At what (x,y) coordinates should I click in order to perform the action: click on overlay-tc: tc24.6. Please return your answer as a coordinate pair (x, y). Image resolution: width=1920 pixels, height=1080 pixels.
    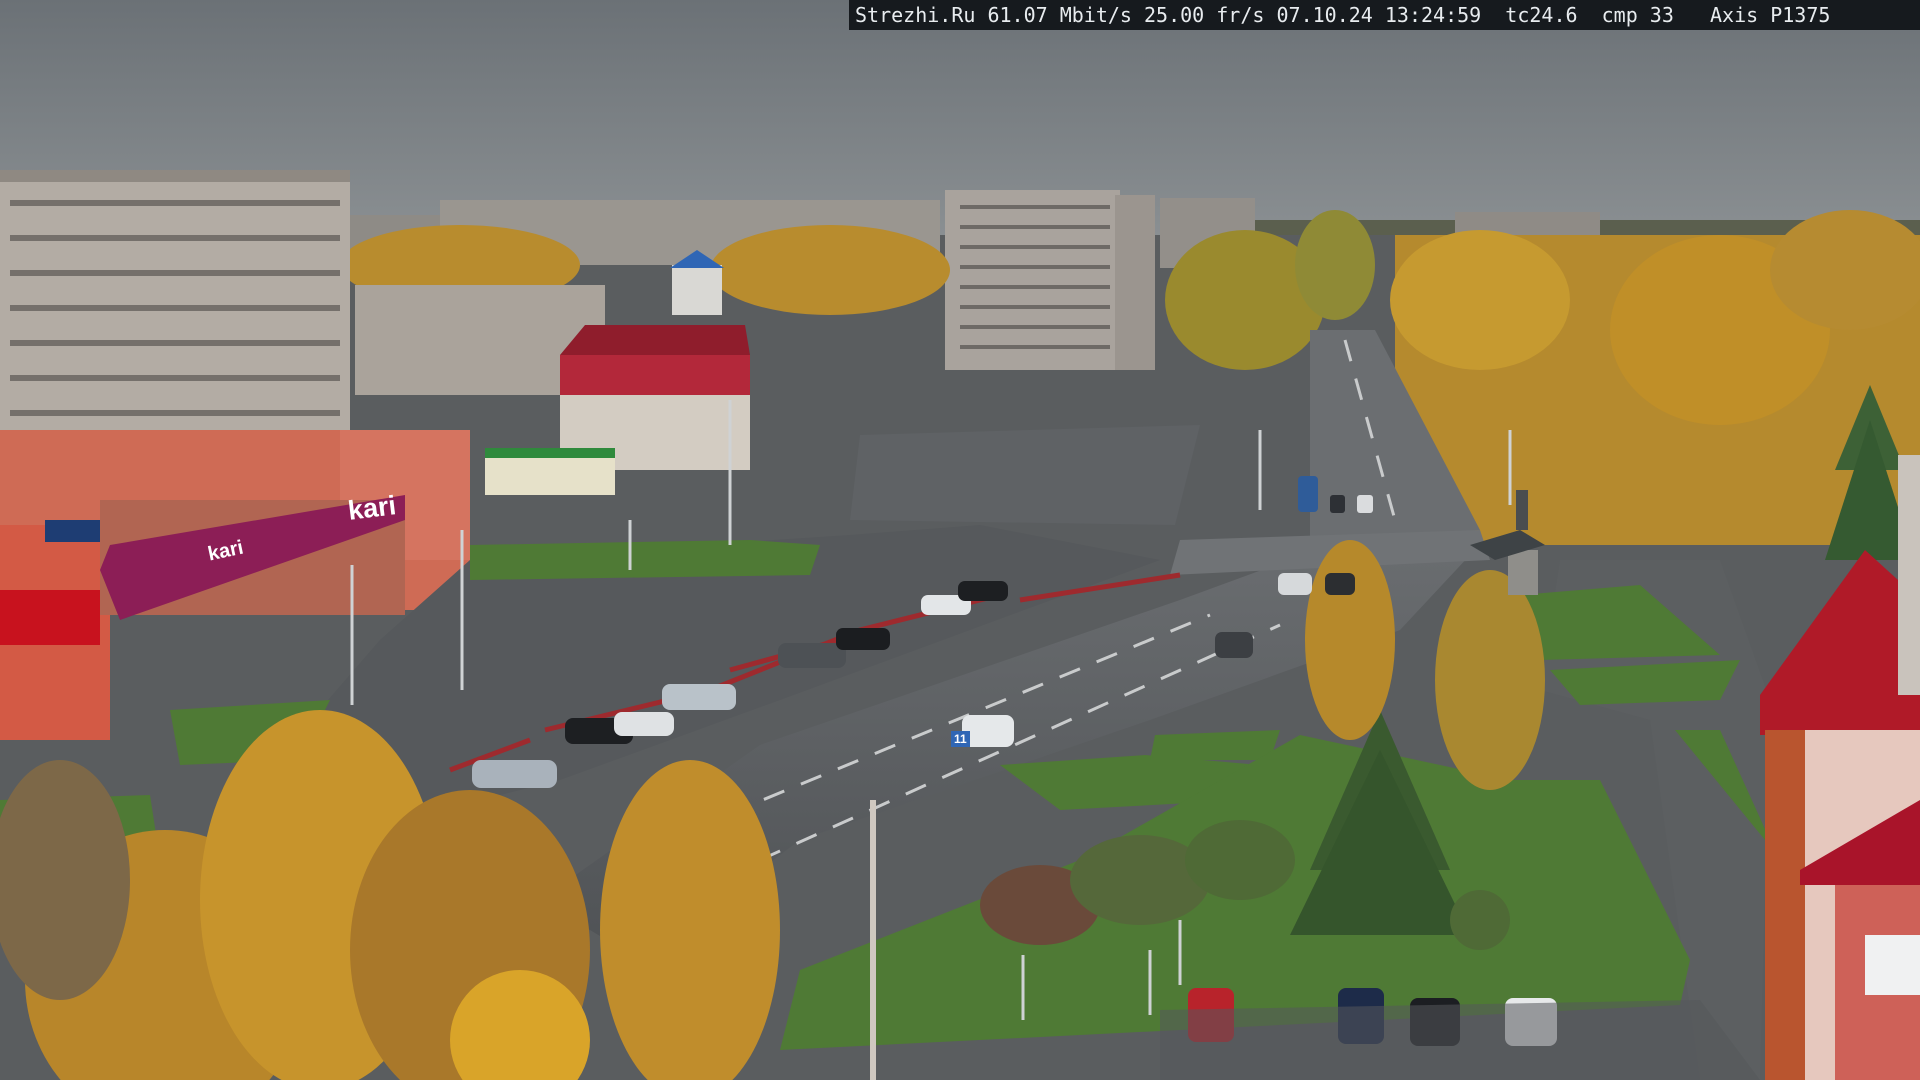
    Looking at the image, I should click on (1541, 15).